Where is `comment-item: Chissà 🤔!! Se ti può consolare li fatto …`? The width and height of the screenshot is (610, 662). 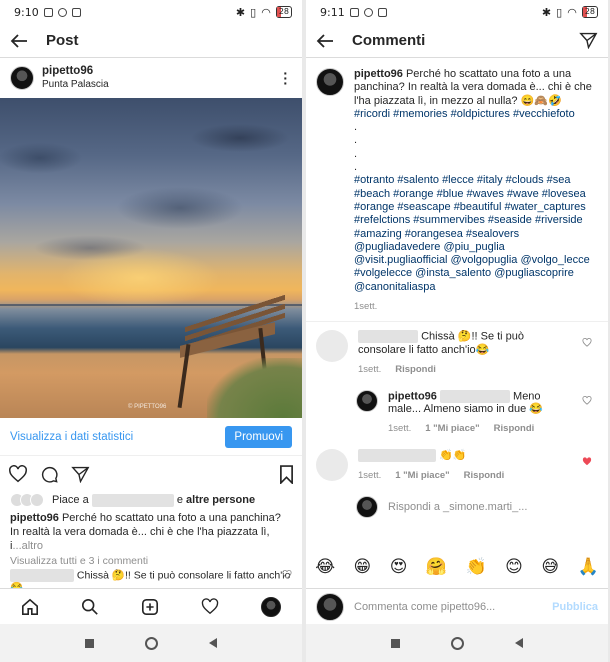
comment-item: Chissà 🤔!! Se ti può consolare li fatto … is located at coordinates (457, 352).